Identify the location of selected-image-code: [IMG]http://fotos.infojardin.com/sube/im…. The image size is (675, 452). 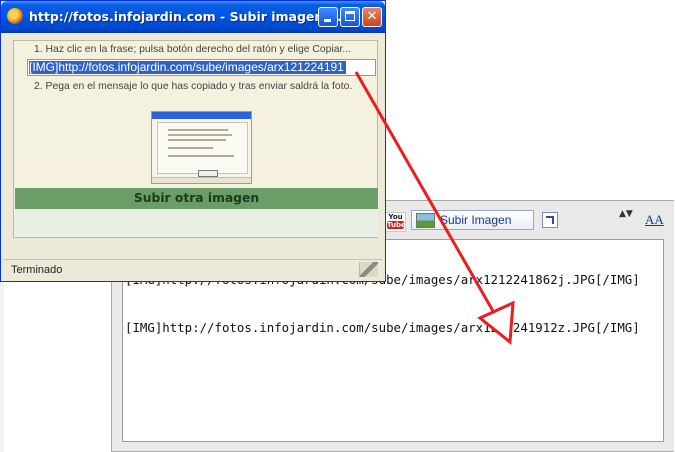
(187, 67).